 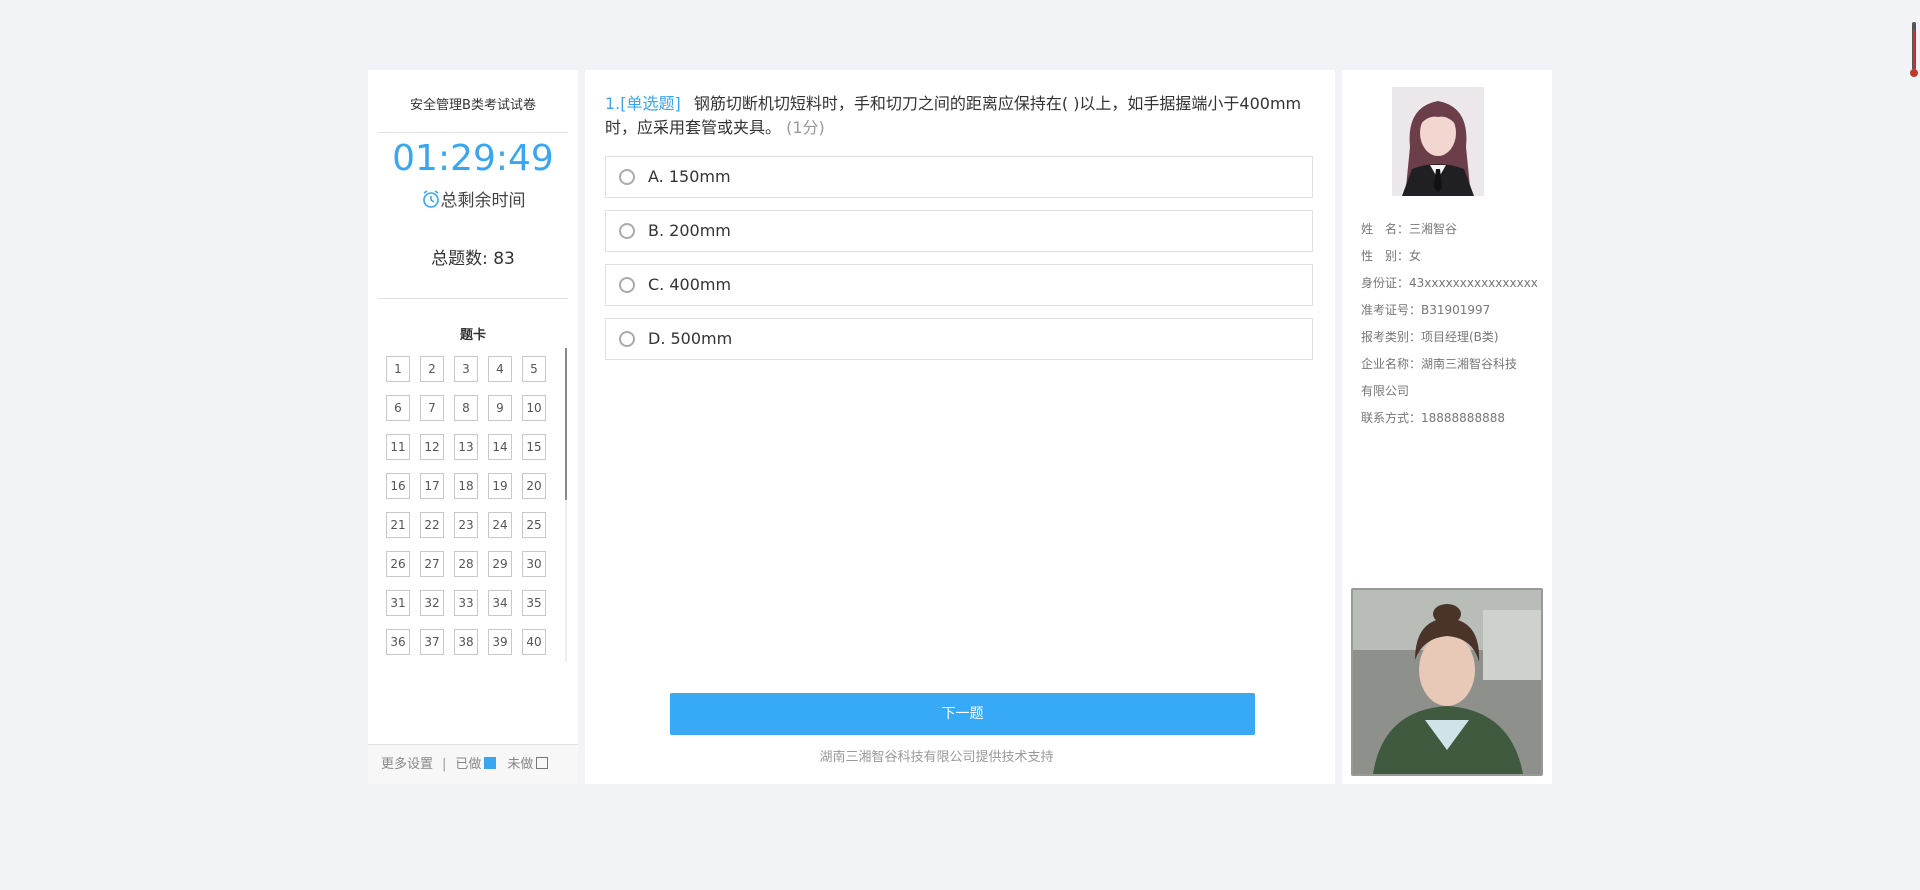 I want to click on question-number-button: 33, so click(x=466, y=603).